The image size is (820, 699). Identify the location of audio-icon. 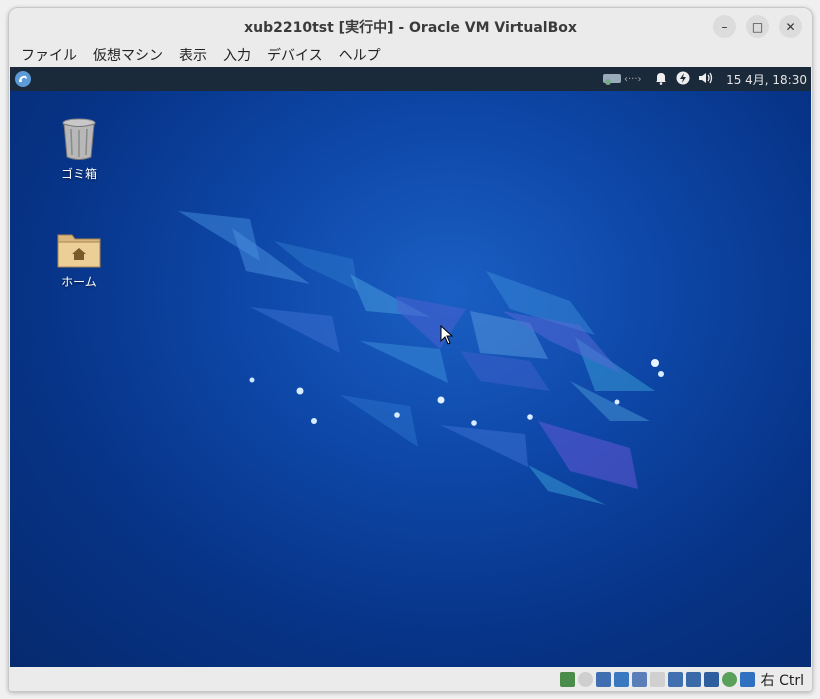
(603, 679).